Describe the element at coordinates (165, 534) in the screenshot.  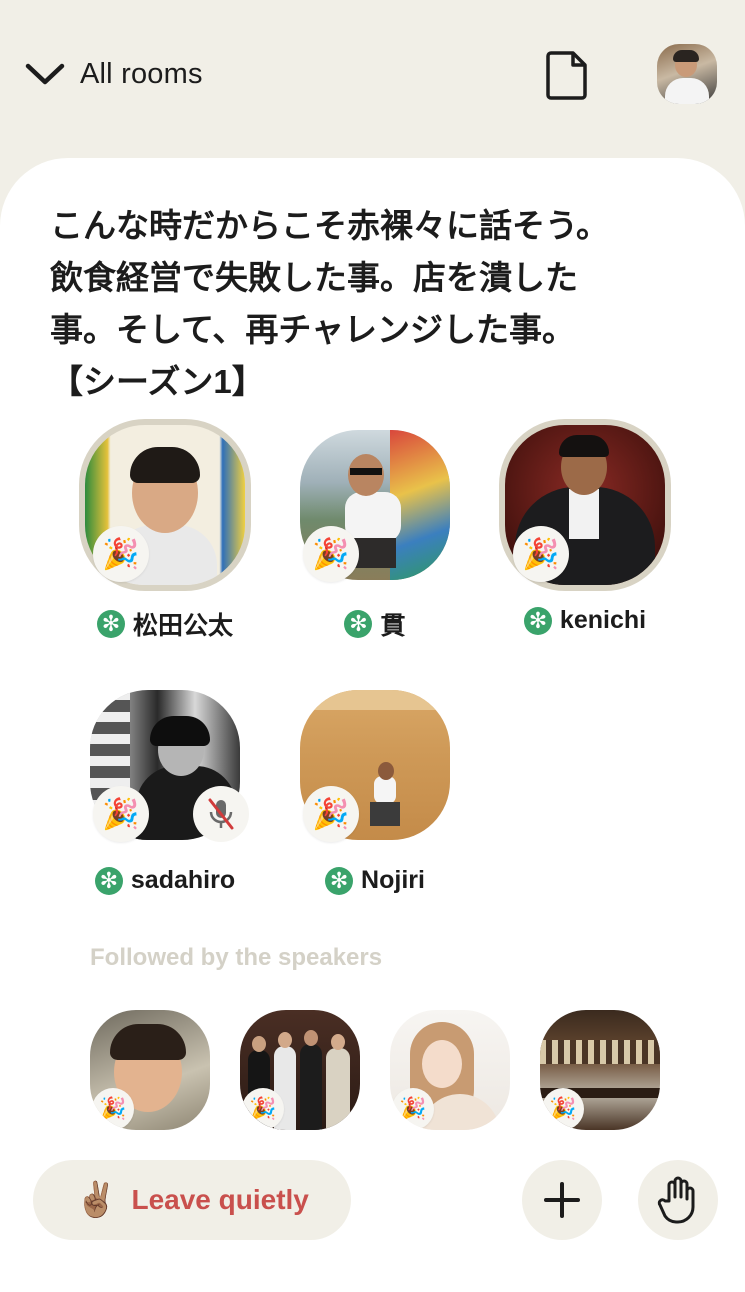
I see `speaker-tile: 🎉 ✻ 松田公太` at that location.